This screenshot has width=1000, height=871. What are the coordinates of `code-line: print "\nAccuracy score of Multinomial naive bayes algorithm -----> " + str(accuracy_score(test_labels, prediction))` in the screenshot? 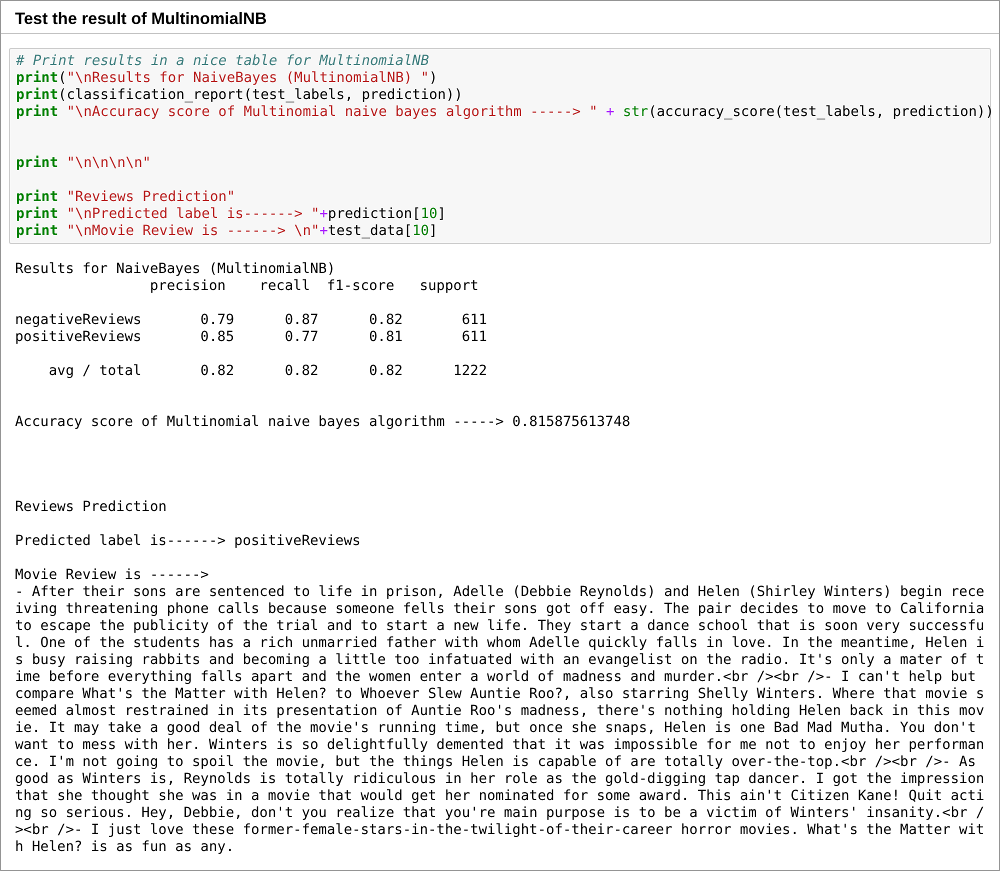 It's located at (503, 112).